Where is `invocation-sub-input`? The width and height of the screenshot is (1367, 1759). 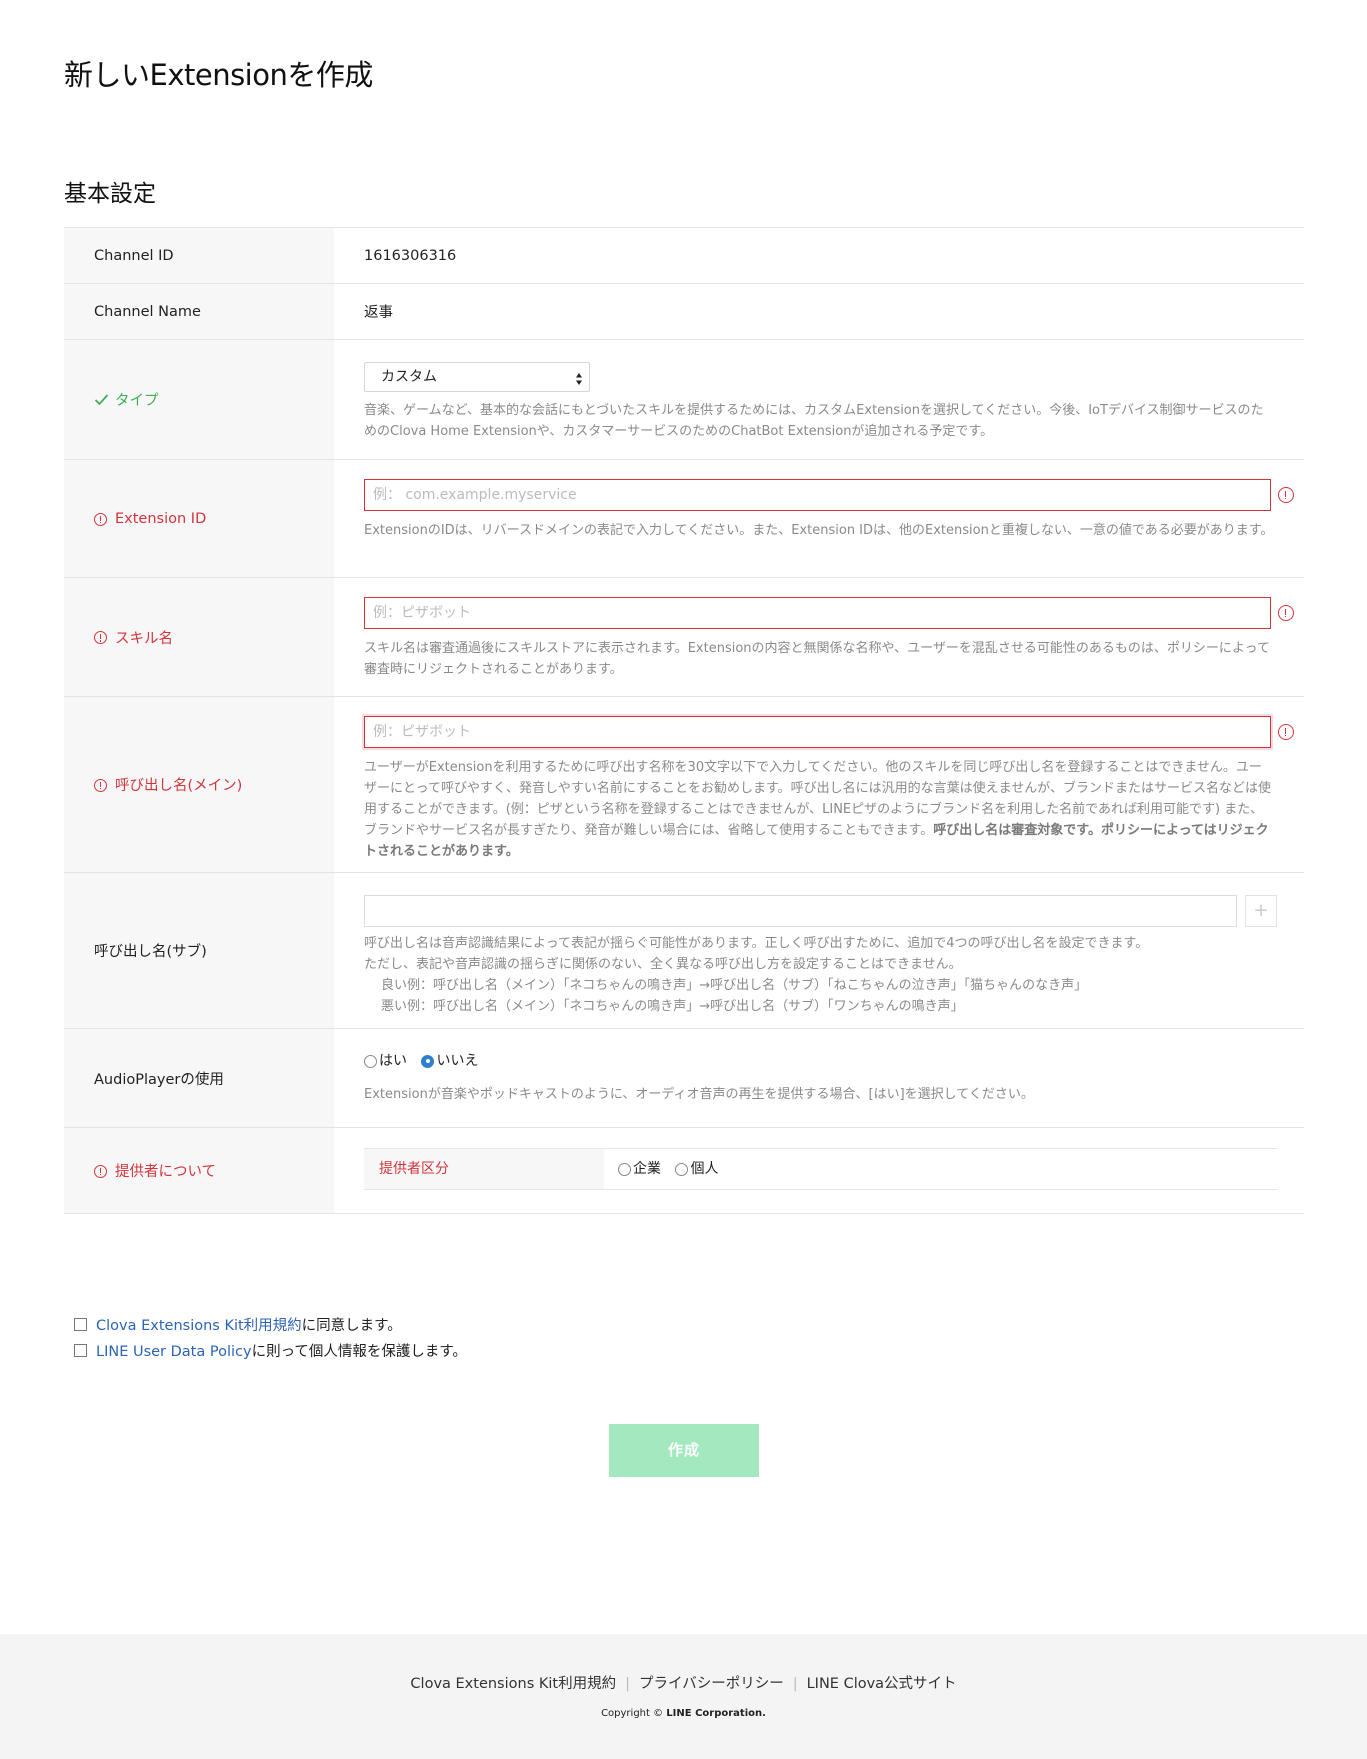
invocation-sub-input is located at coordinates (800, 911).